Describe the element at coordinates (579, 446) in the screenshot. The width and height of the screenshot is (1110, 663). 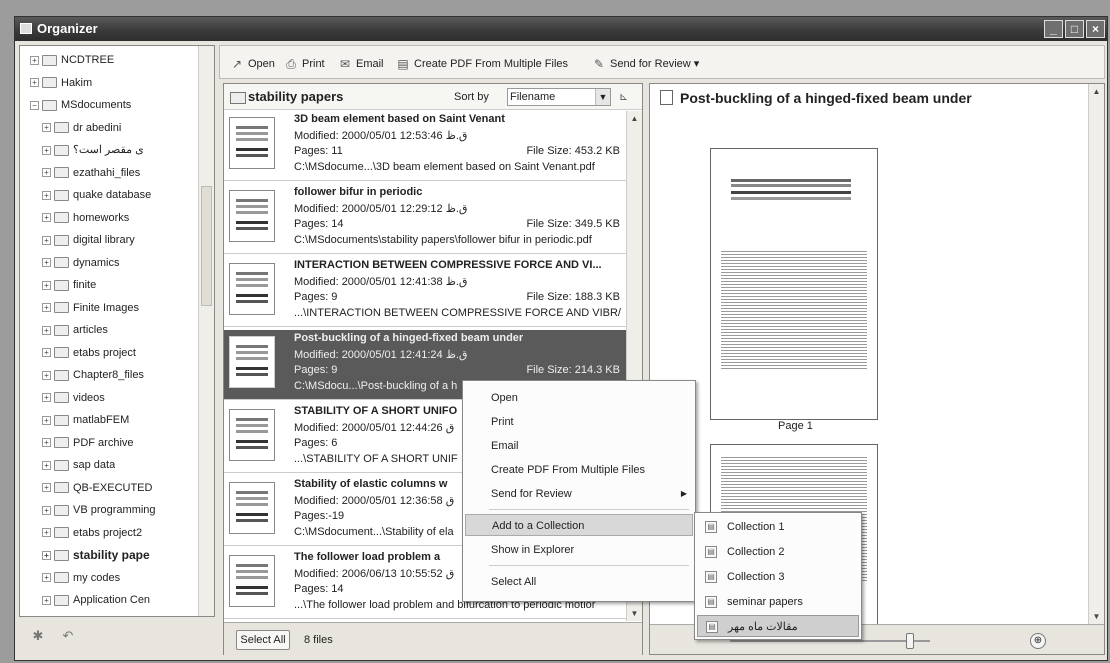
I see `menu-item-email: Email` at that location.